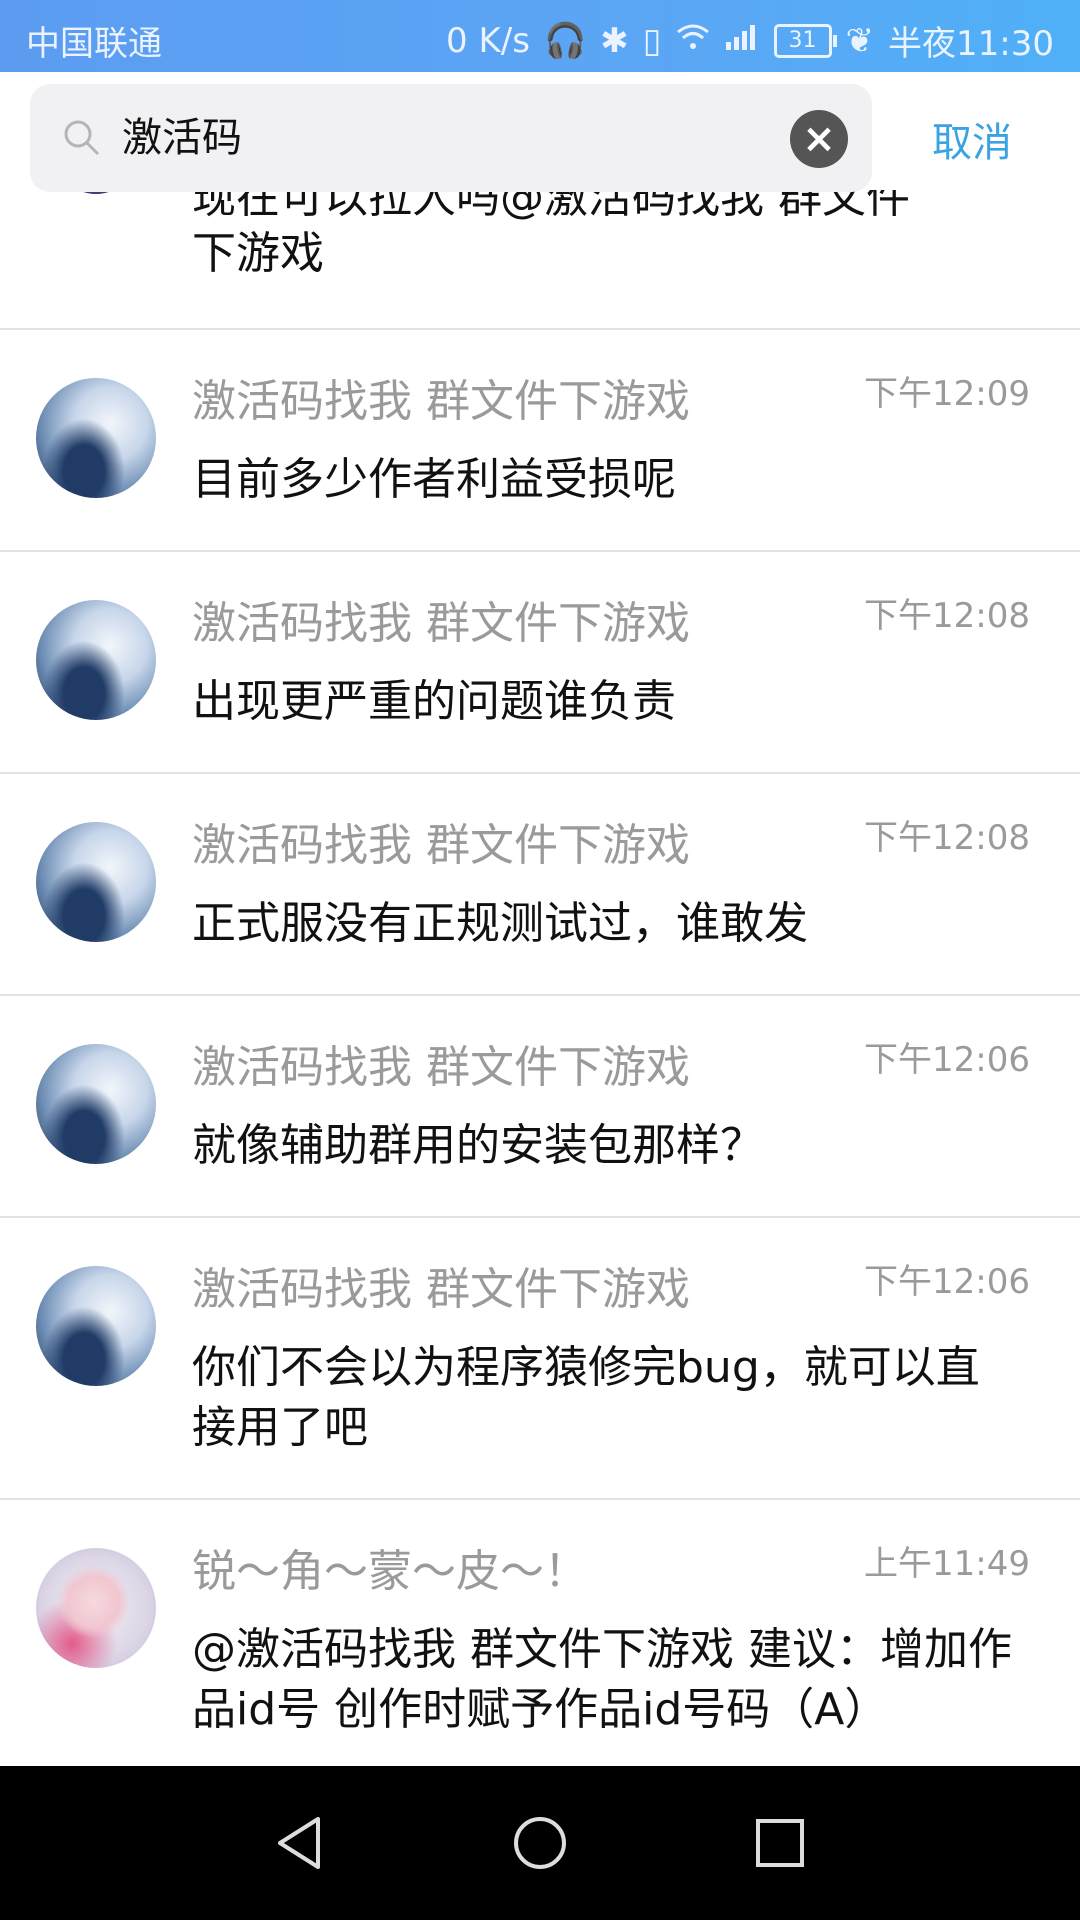 The image size is (1080, 1920). Describe the element at coordinates (819, 139) in the screenshot. I see `clear-icon: ×` at that location.